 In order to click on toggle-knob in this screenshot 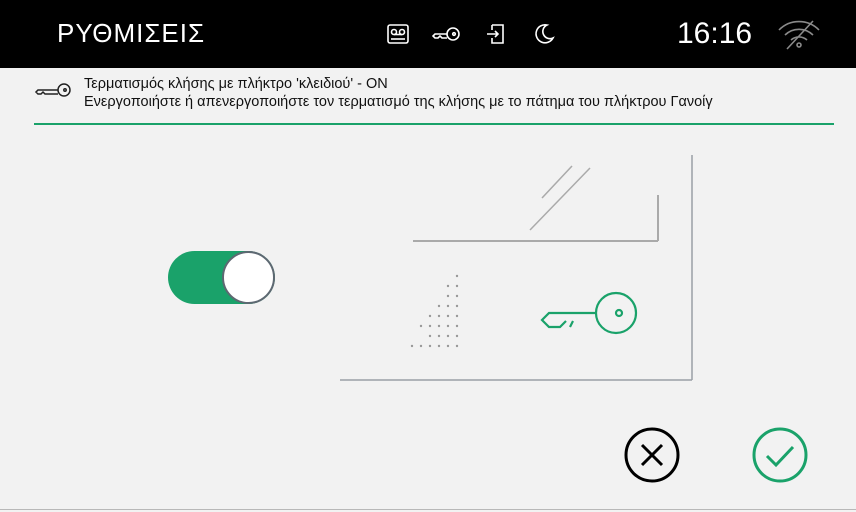, I will do `click(248, 277)`.